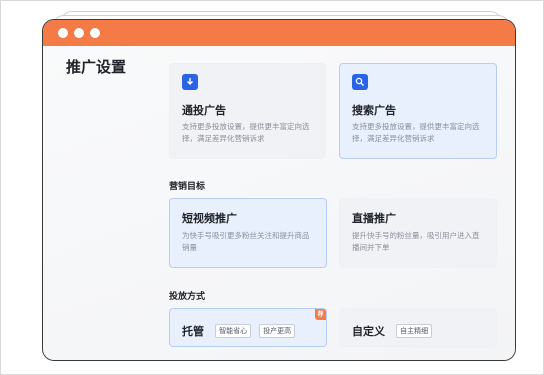 The height and width of the screenshot is (375, 544). Describe the element at coordinates (277, 330) in the screenshot. I see `delivery-tag: 投产更高` at that location.